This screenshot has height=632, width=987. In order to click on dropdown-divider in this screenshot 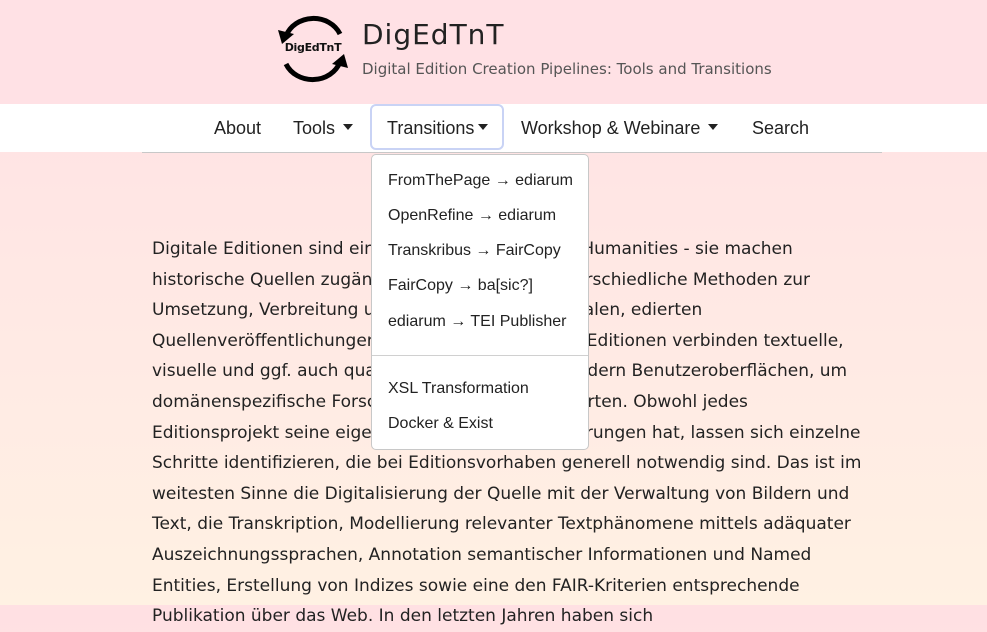, I will do `click(480, 355)`.